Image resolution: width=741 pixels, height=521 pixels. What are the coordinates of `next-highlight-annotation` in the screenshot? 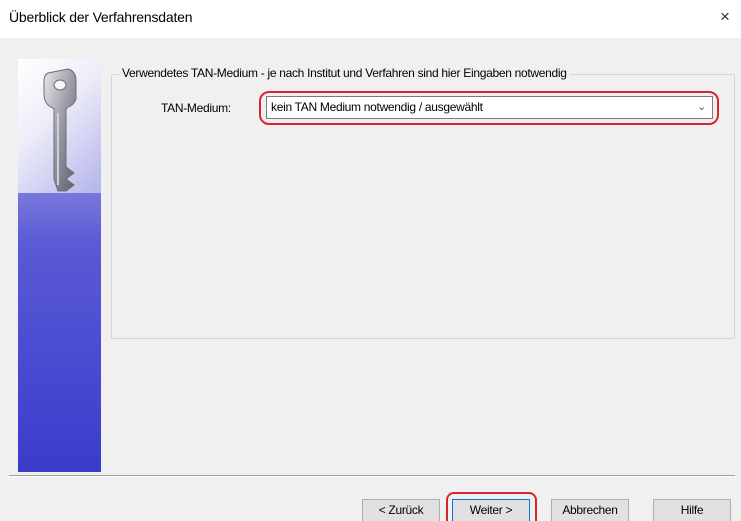 It's located at (491, 506).